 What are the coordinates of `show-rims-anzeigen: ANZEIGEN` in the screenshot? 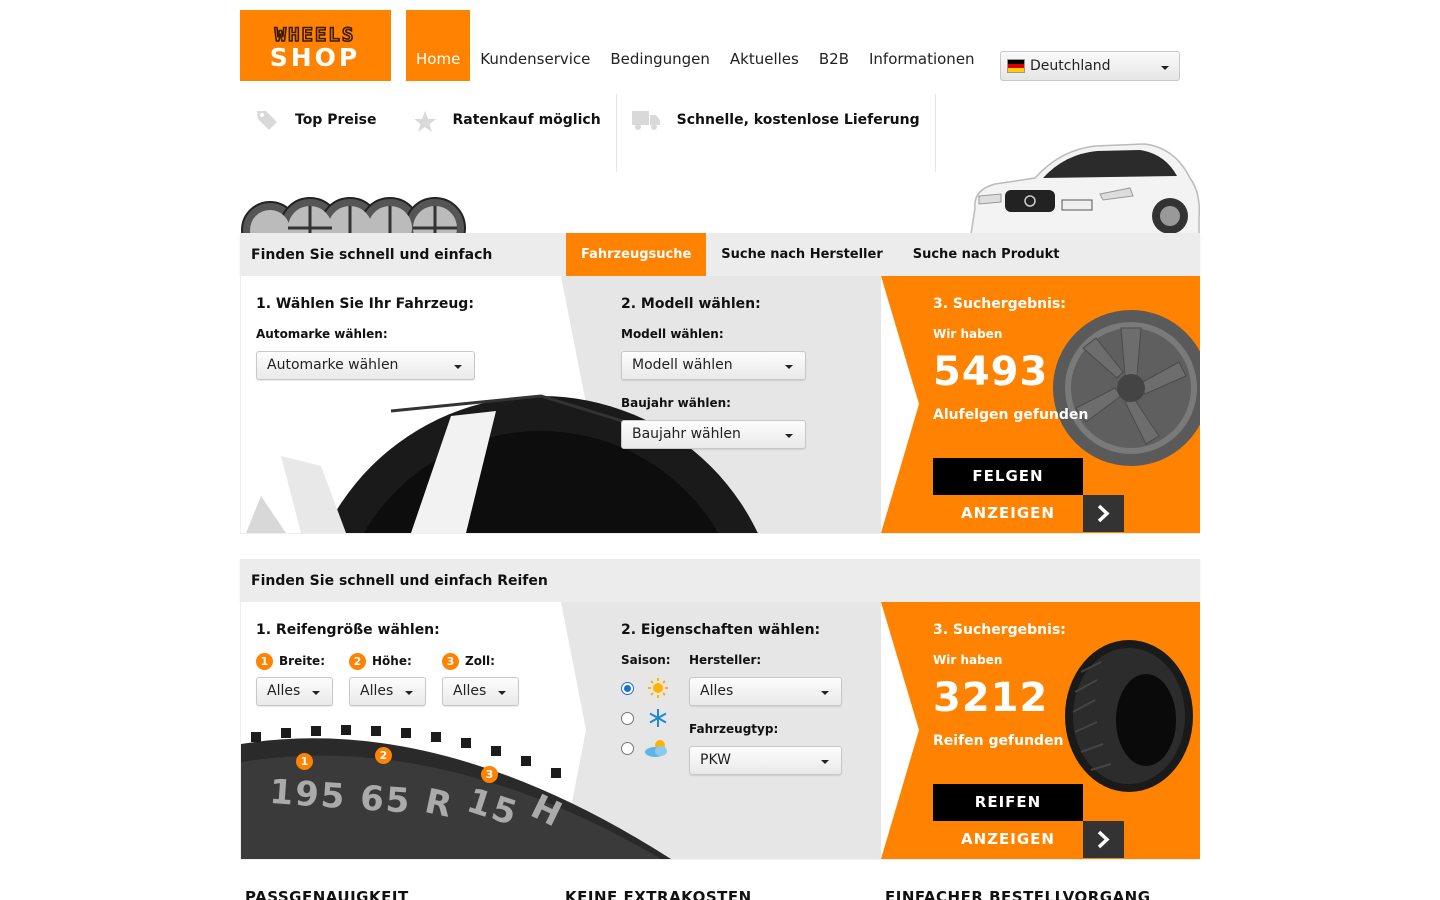 It's located at (1008, 513).